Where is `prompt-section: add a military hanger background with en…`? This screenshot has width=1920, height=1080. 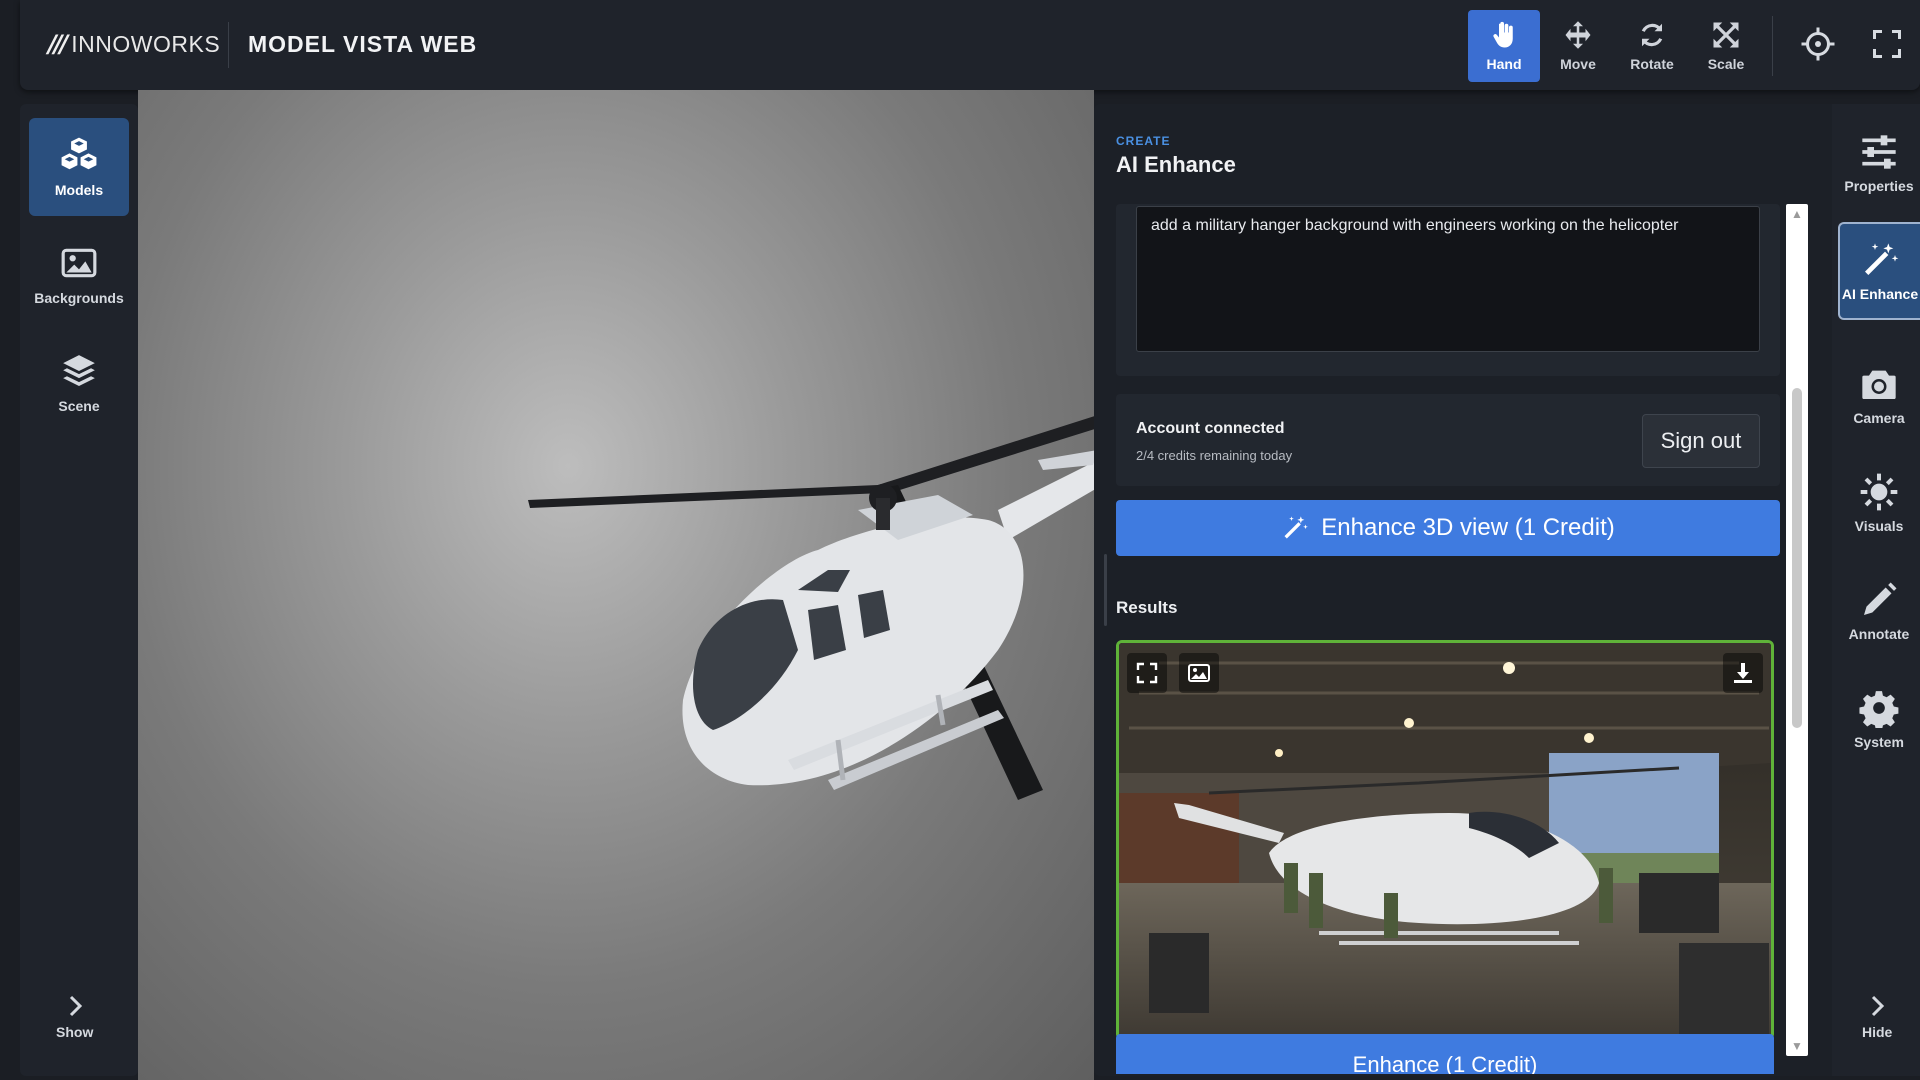 prompt-section: add a military hanger background with en… is located at coordinates (1448, 290).